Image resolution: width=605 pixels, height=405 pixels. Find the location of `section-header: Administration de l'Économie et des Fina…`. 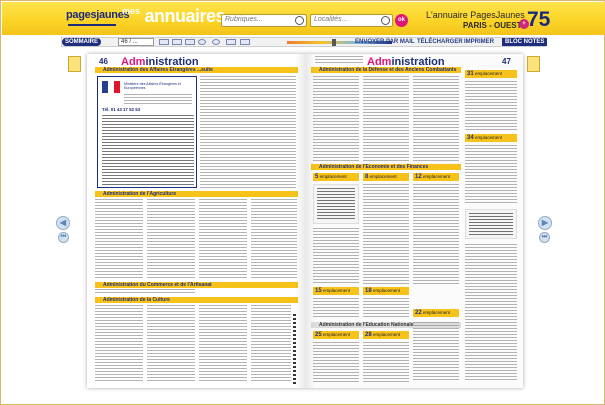

section-header: Administration de l'Économie et des Fina… is located at coordinates (386, 167).